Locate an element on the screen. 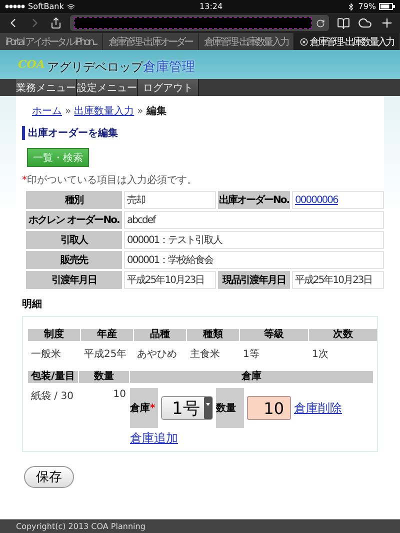 The width and height of the screenshot is (400, 533). close-icon is located at coordinates (304, 42).